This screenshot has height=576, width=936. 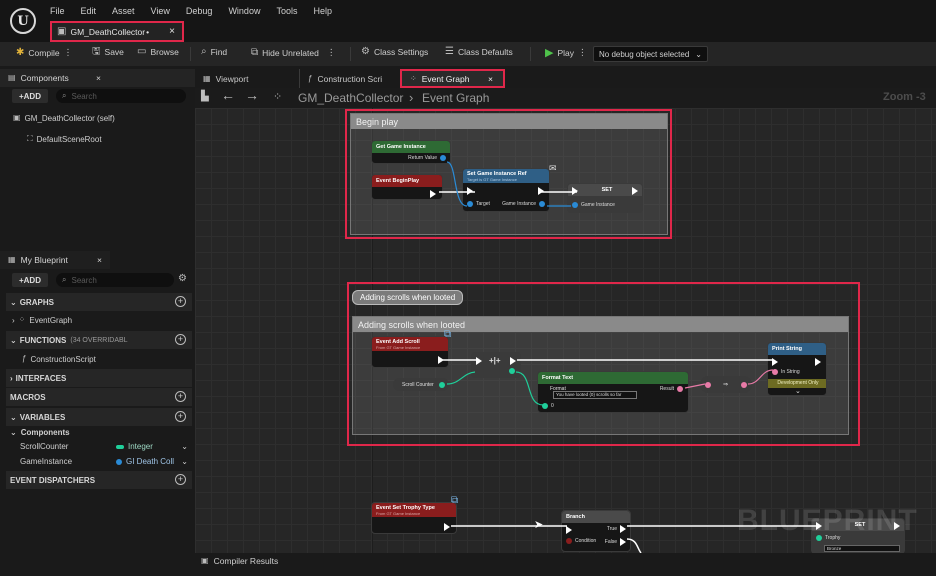 What do you see at coordinates (98, 78) in the screenshot?
I see `components-close-icon: ×` at bounding box center [98, 78].